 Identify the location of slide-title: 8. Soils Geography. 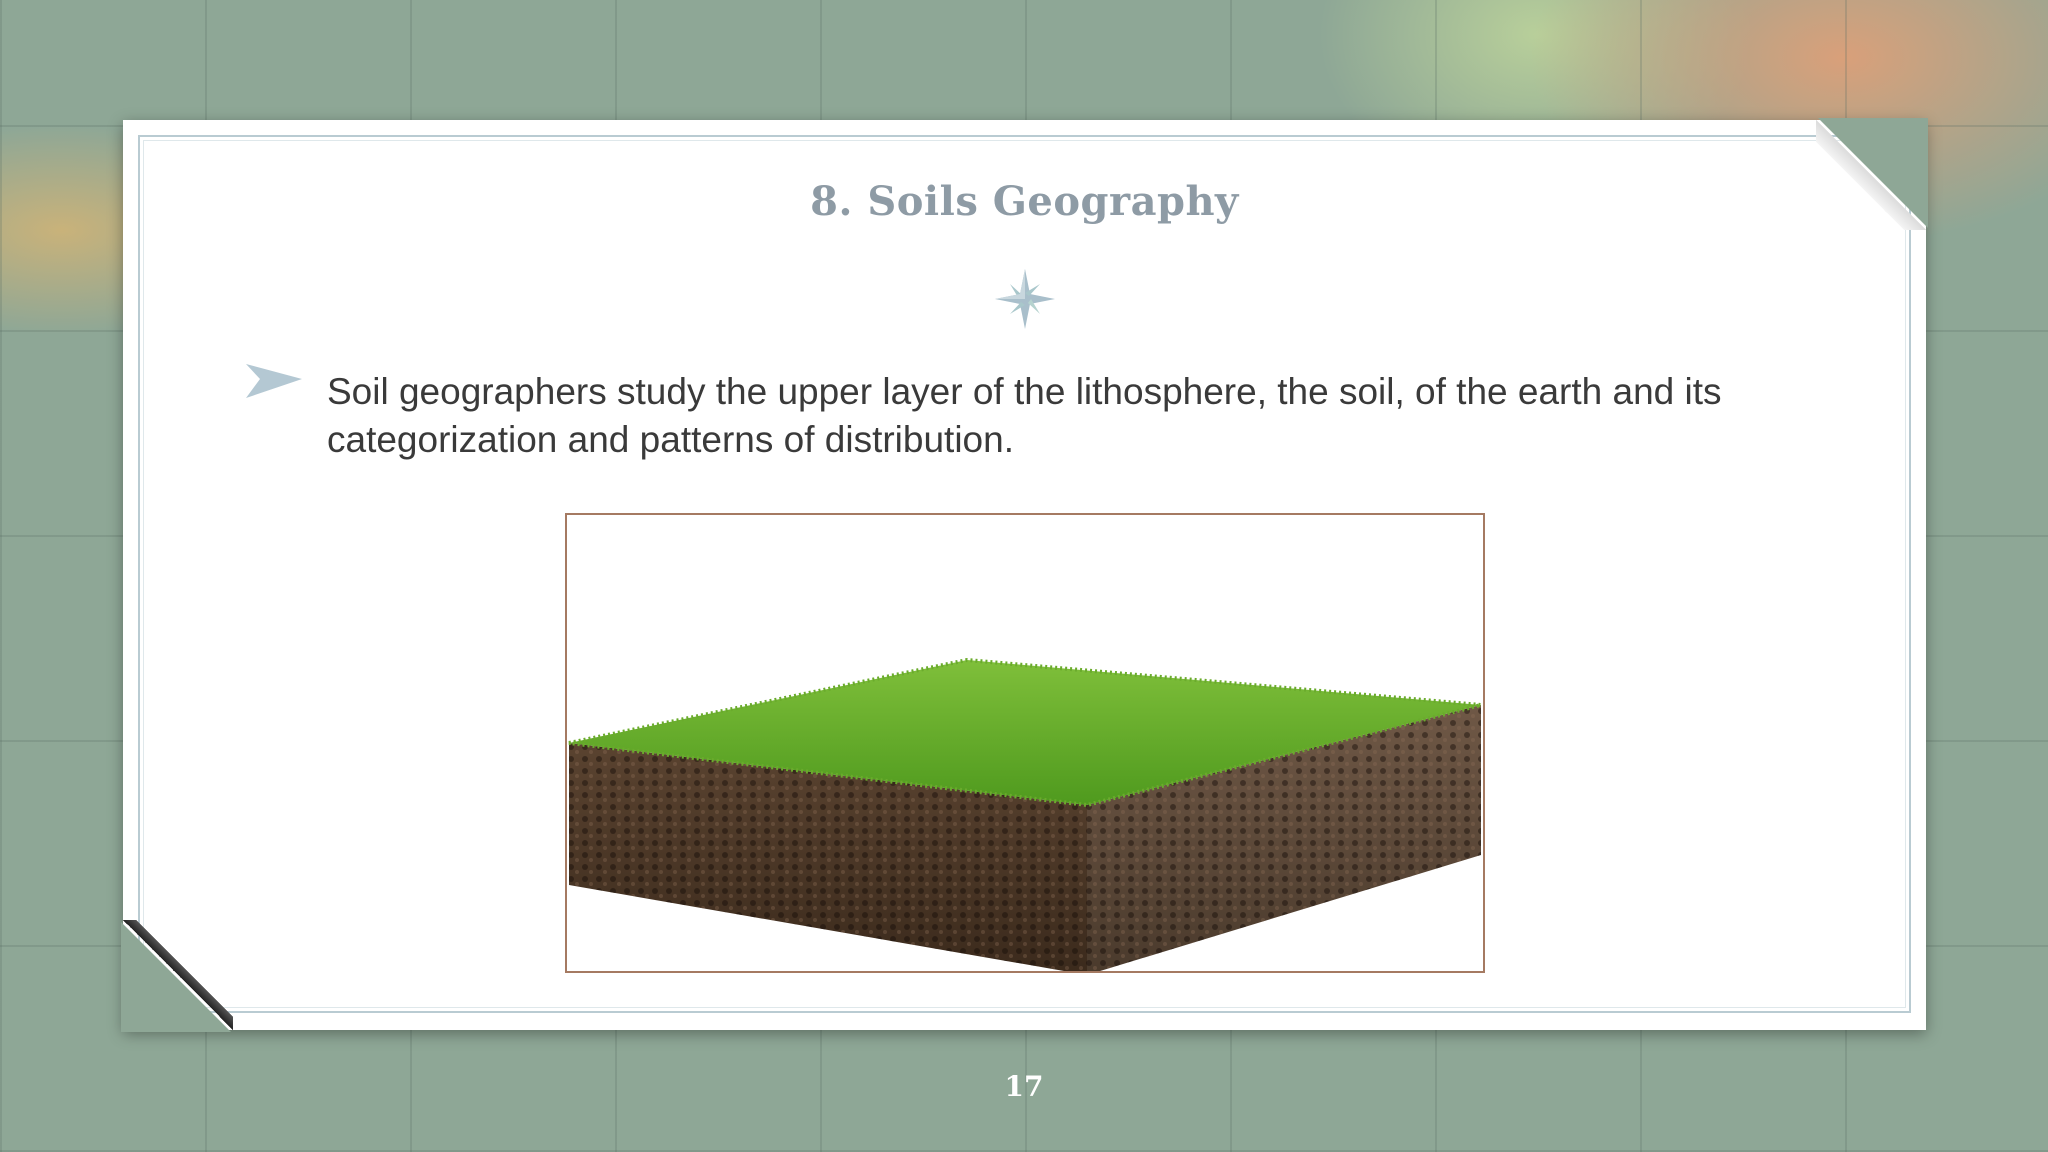
(1024, 201).